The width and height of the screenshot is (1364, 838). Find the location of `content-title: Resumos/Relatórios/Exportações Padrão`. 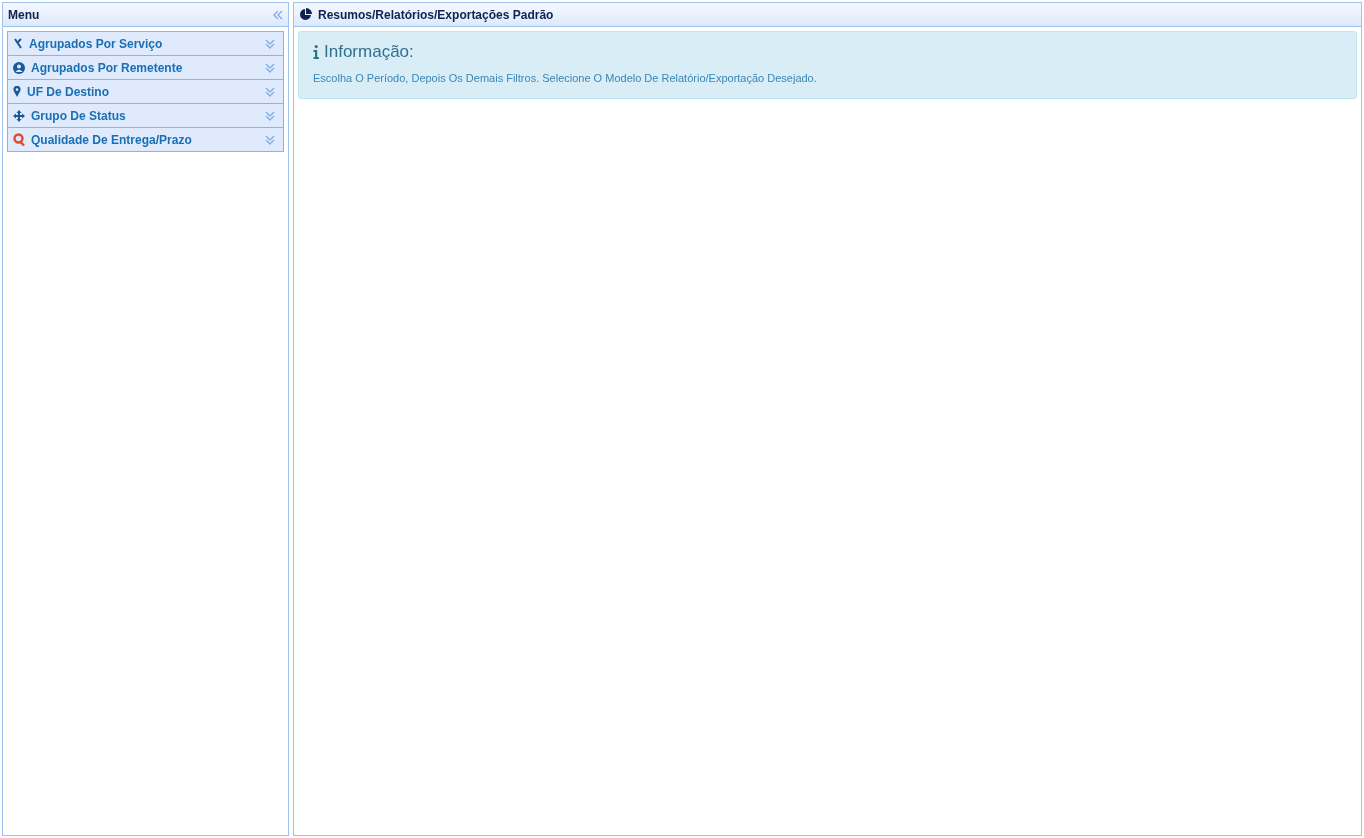

content-title: Resumos/Relatórios/Exportações Padrão is located at coordinates (436, 14).